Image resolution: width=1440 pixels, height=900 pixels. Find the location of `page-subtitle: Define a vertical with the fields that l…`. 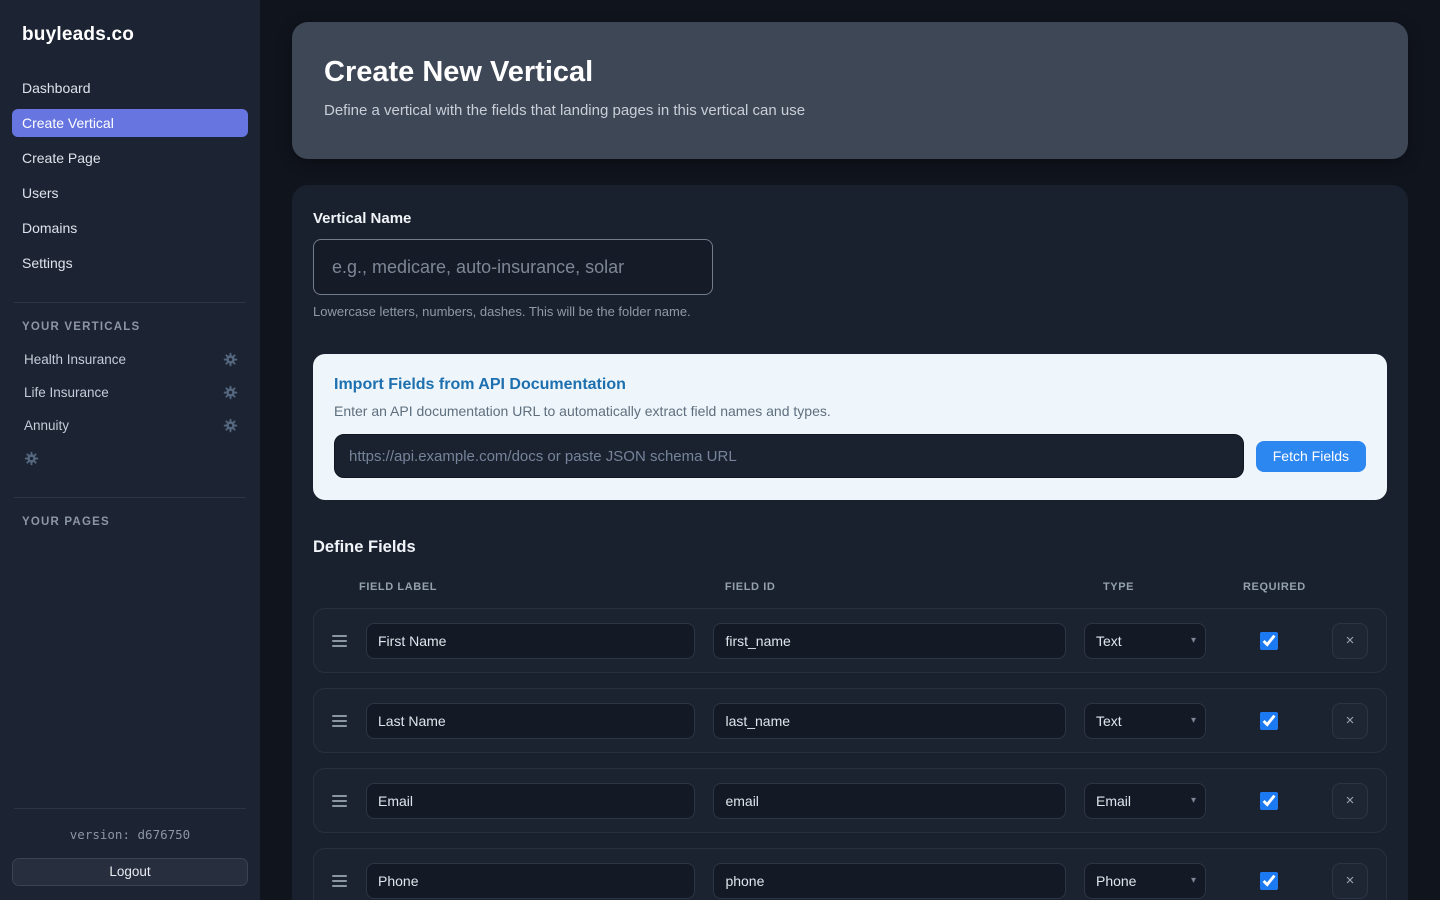

page-subtitle: Define a vertical with the fields that l… is located at coordinates (565, 110).